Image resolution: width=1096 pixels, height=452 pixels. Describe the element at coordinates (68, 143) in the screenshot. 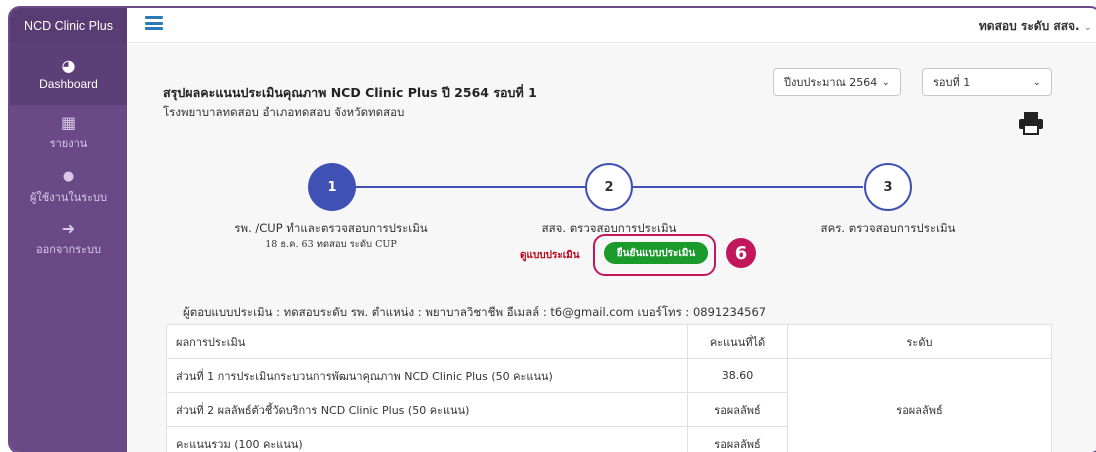

I see `sidebar-item-label: รายงาน` at that location.